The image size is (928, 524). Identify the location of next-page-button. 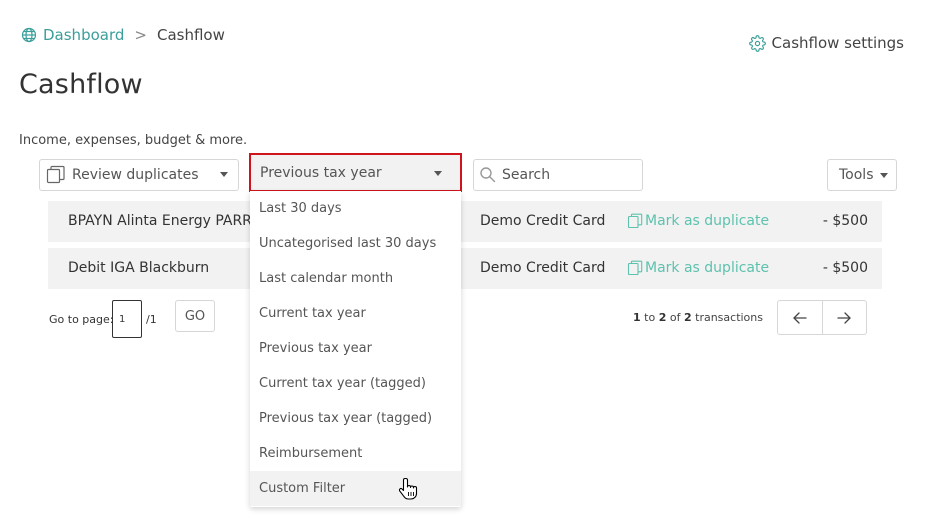
(845, 317).